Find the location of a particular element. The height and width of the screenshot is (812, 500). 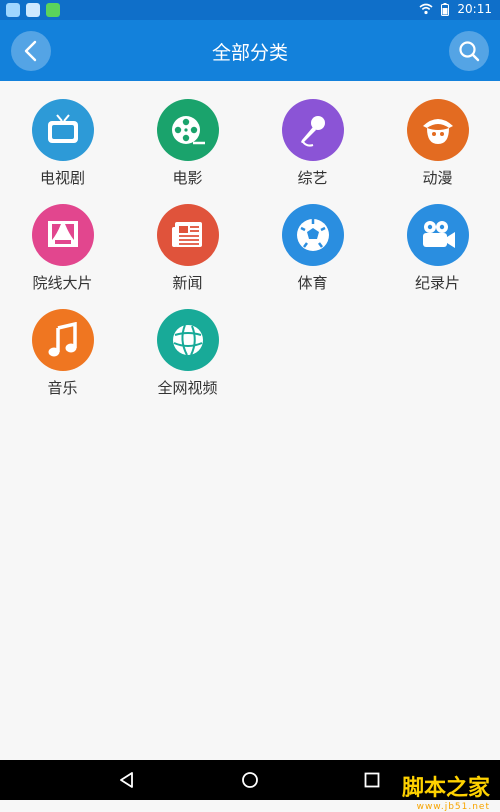

category-sports: 体育 is located at coordinates (312, 248).